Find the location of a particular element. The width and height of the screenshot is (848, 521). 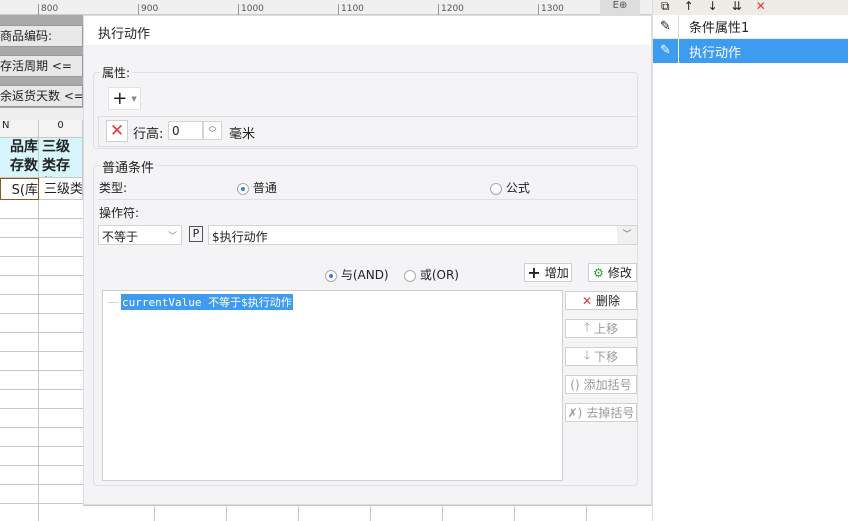

remove-property-button: ✕ is located at coordinates (117, 131).